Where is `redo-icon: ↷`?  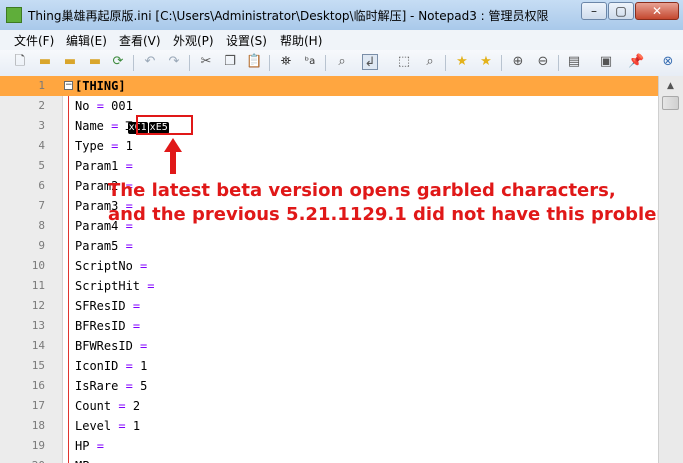 redo-icon: ↷ is located at coordinates (174, 62).